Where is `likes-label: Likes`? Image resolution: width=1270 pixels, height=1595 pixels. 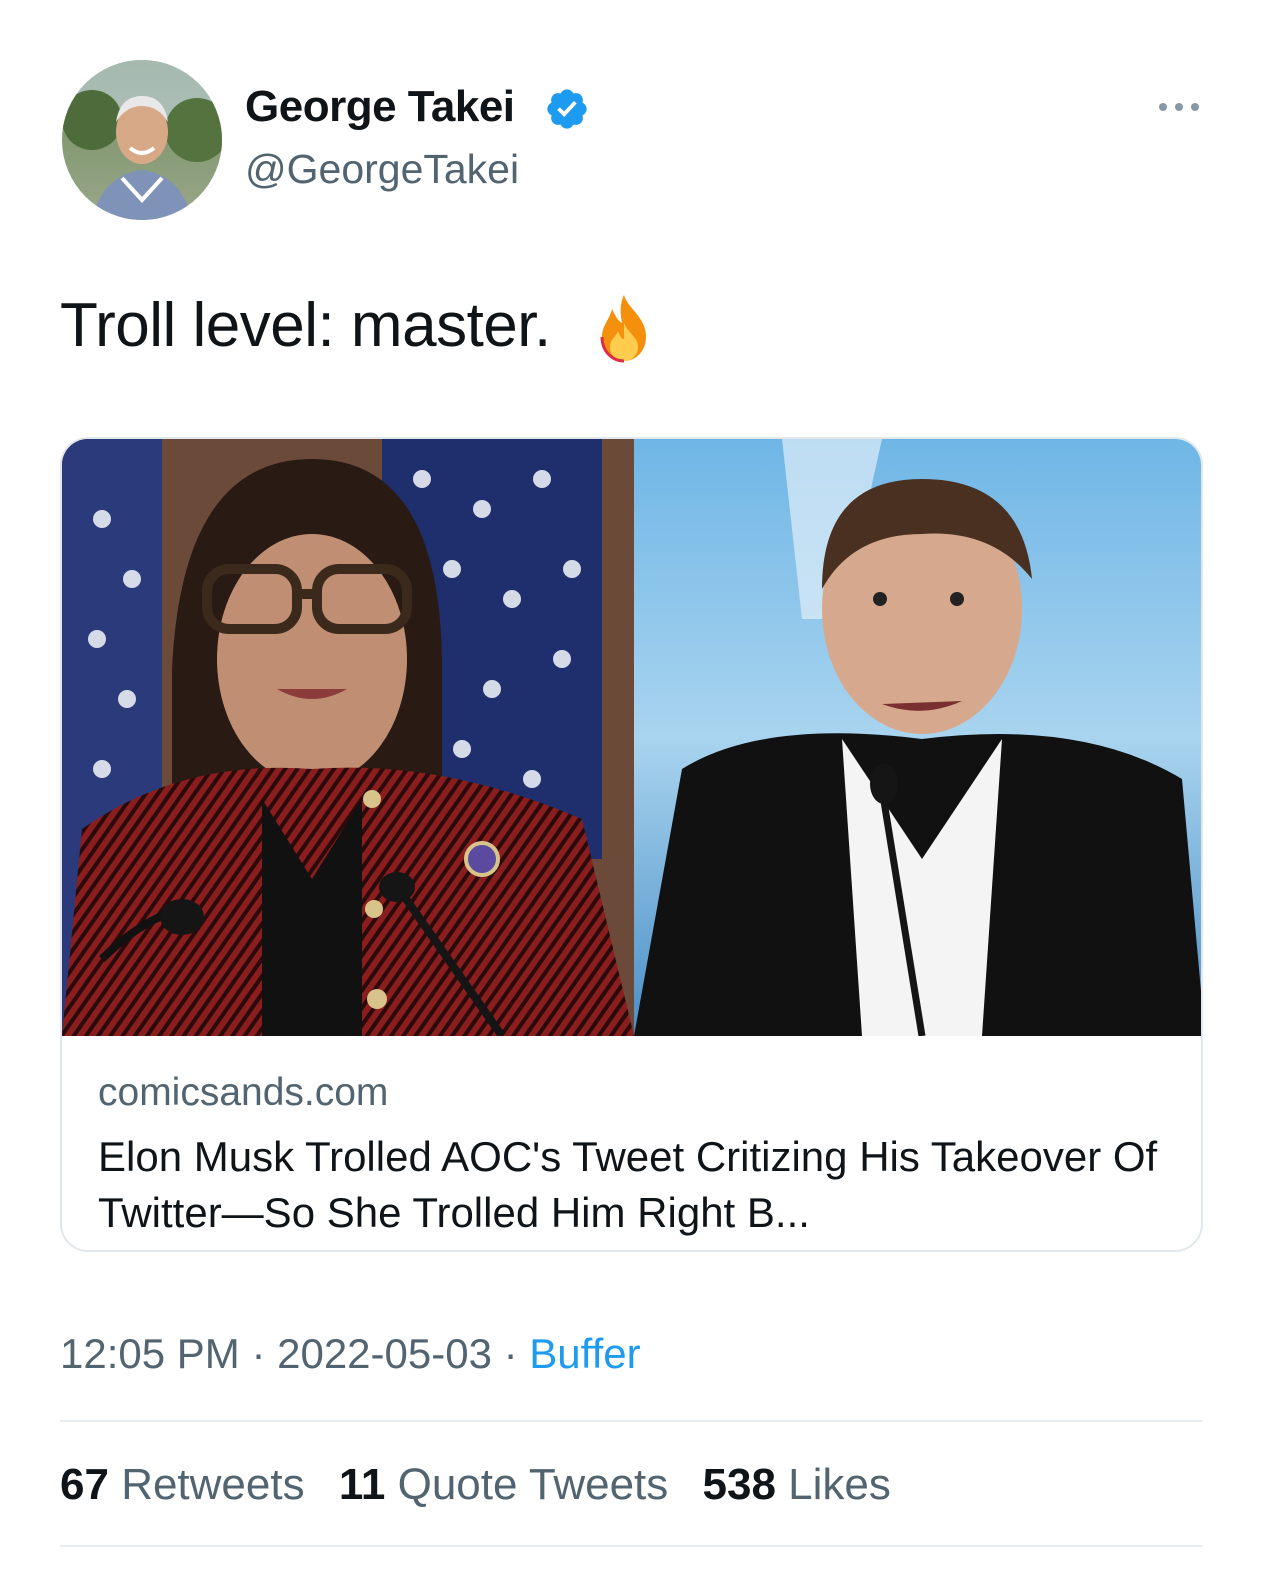
likes-label: Likes is located at coordinates (839, 1484).